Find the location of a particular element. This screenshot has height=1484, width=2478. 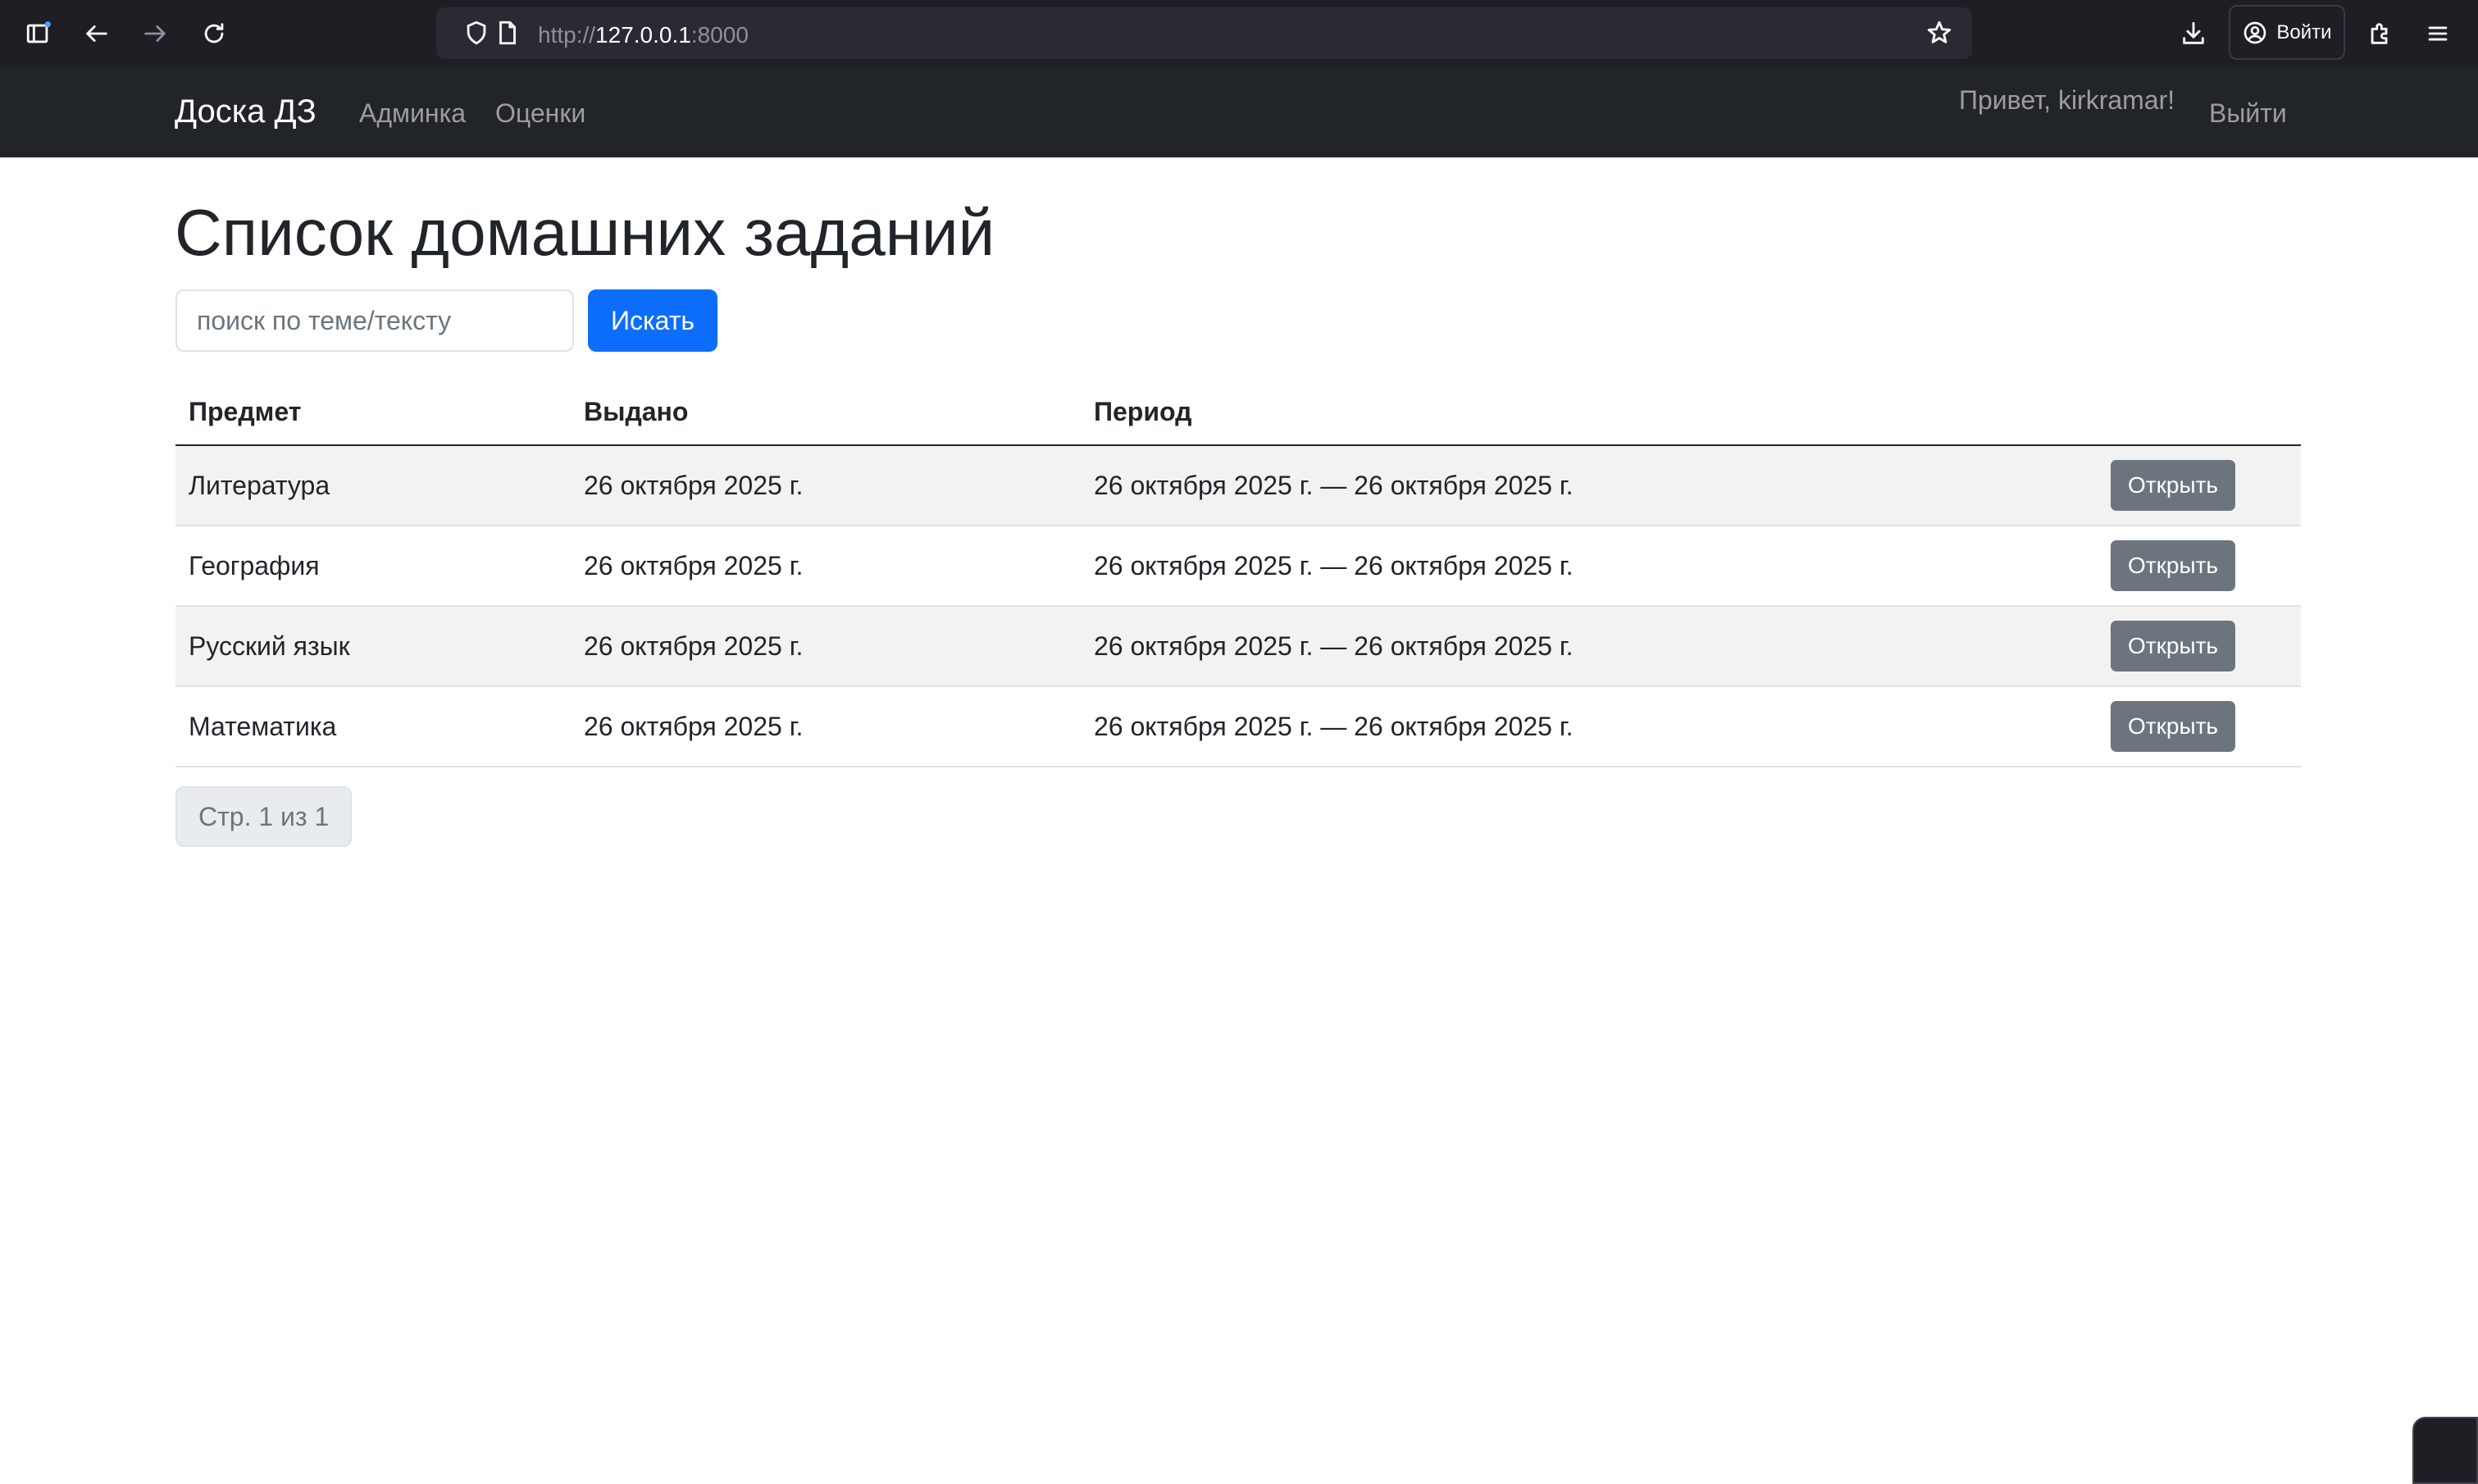

table-header-row: Предмет Выдано Период is located at coordinates (1238, 412).